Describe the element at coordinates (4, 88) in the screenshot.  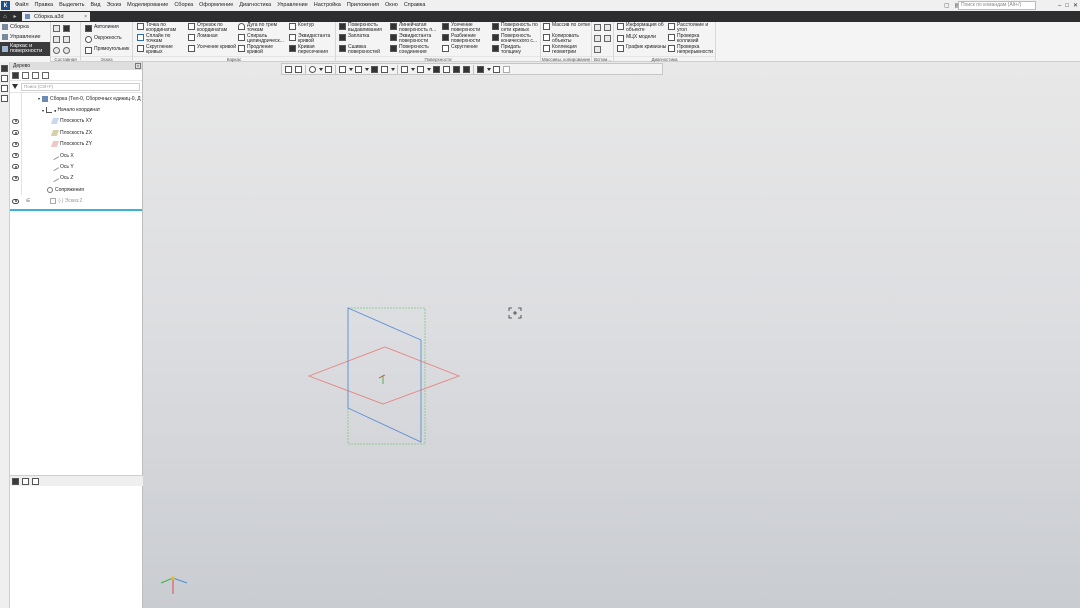
I see `variables-panel-icon` at that location.